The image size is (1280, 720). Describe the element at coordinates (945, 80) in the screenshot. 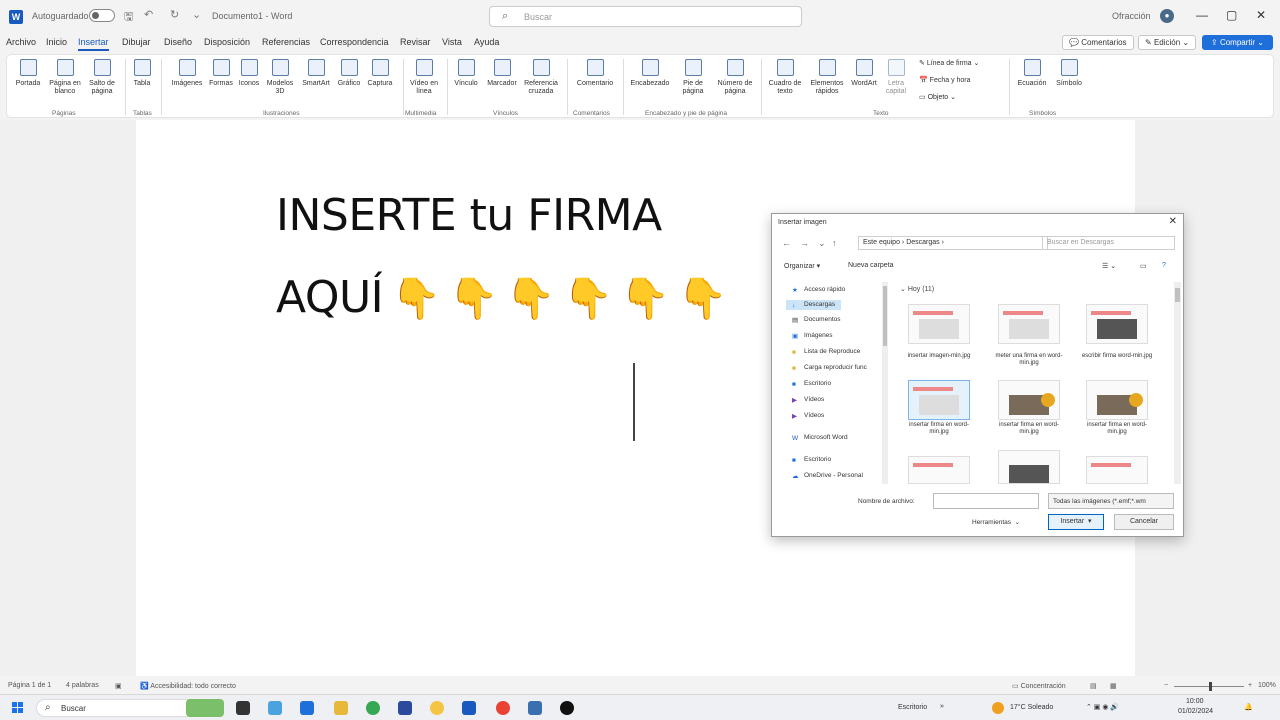

I see `date-time-button: 📅 Fecha y hora` at that location.